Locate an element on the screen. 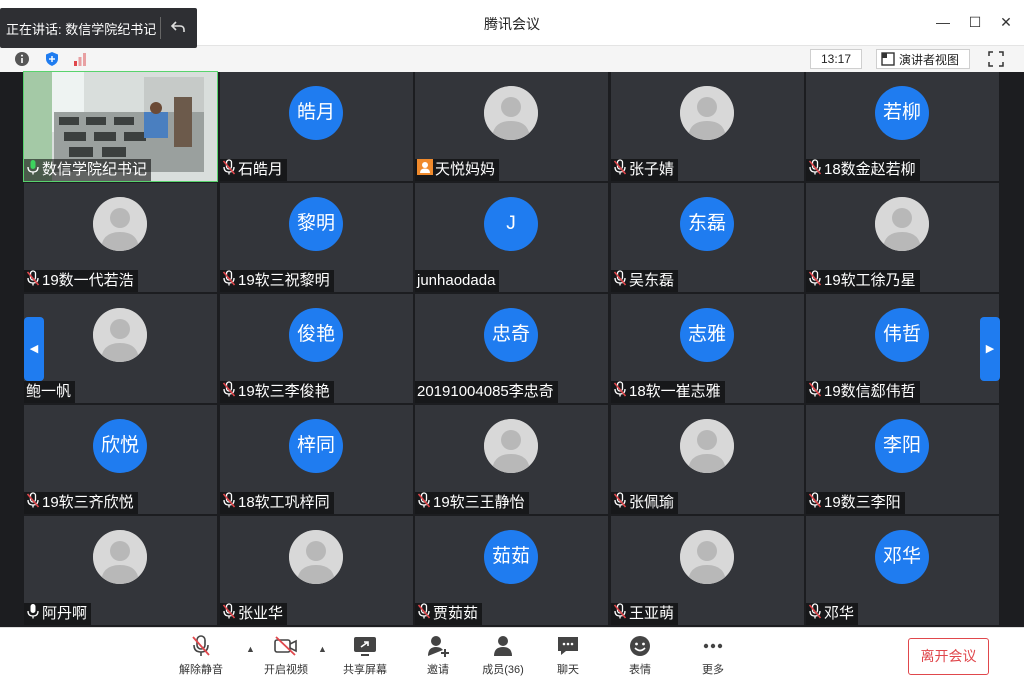  participant-label: 18软工巩梓同 is located at coordinates (277, 502).